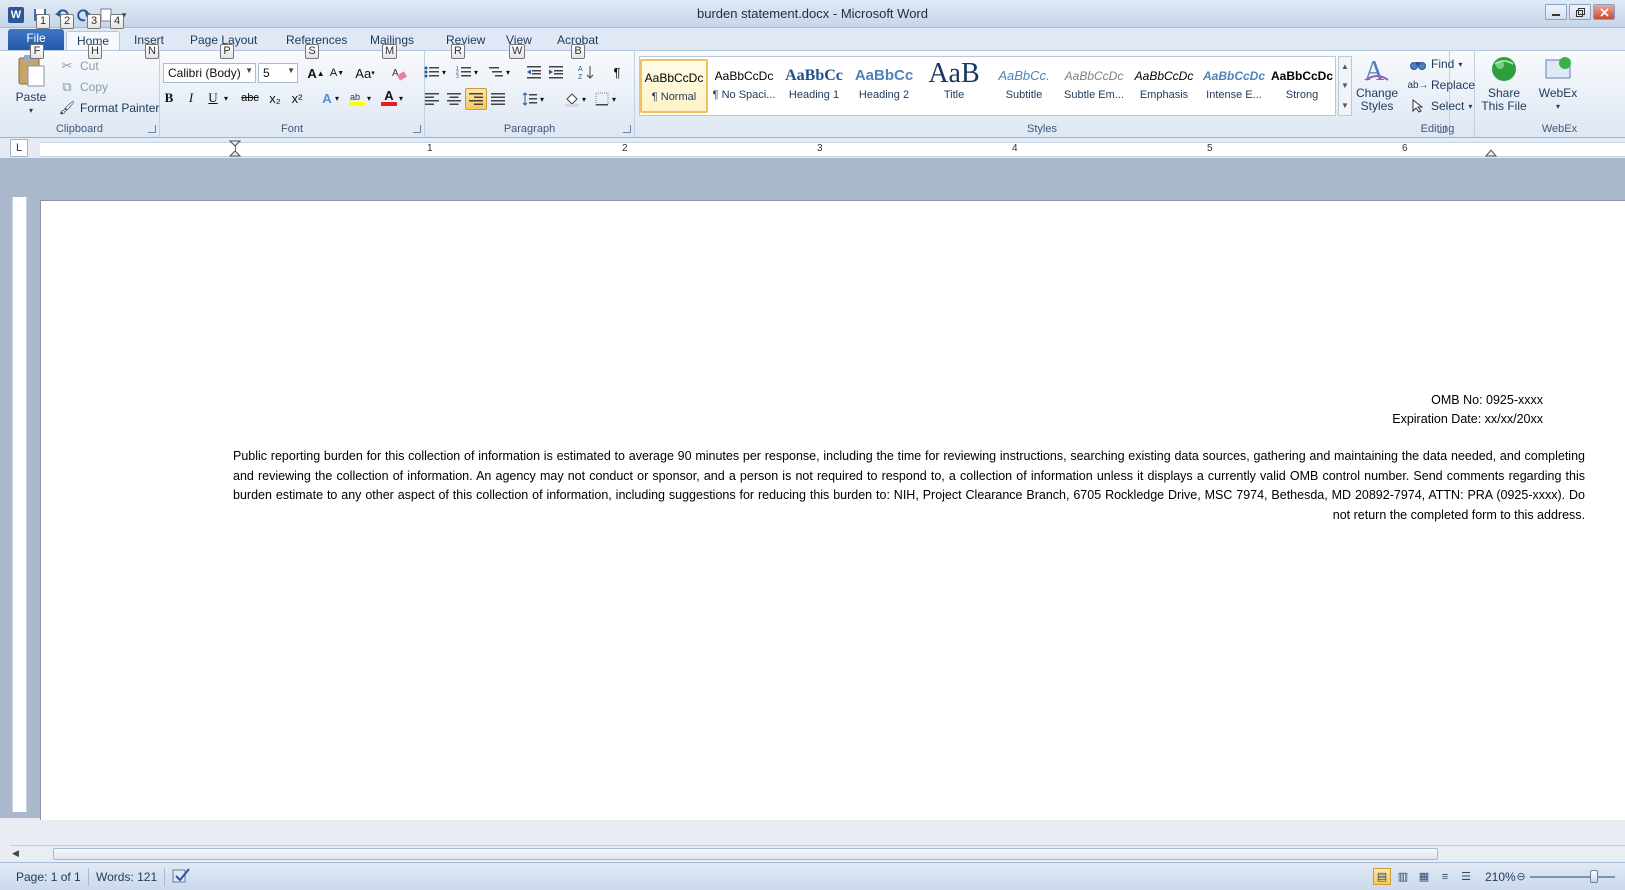  I want to click on share-this-file-button: Share This File, so click(1504, 83).